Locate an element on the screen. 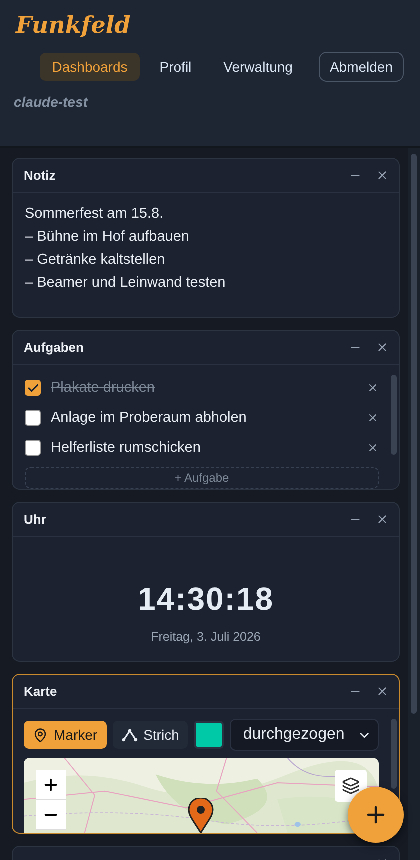 This screenshot has width=420, height=860. zoom-in-icon is located at coordinates (51, 785).